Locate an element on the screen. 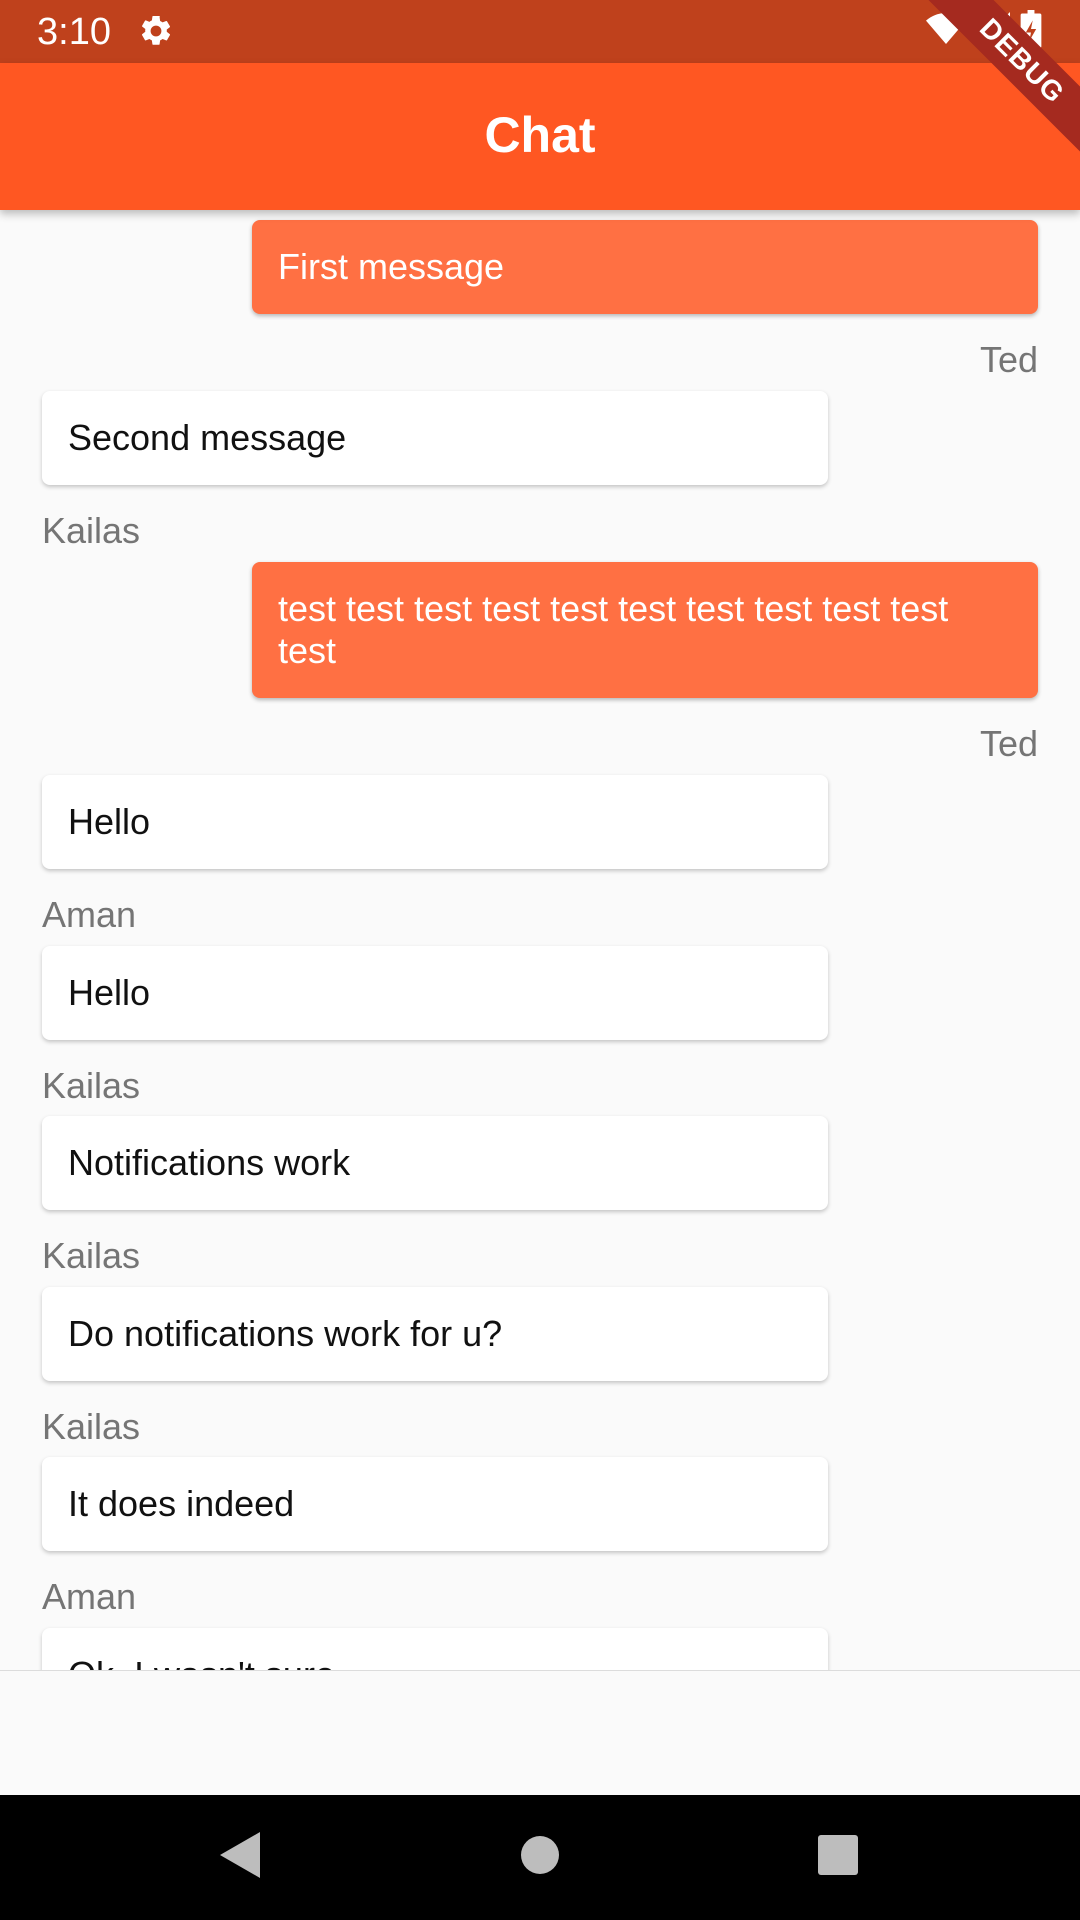 The width and height of the screenshot is (1080, 1920). message-row: Hello Kailas is located at coordinates (540, 1026).